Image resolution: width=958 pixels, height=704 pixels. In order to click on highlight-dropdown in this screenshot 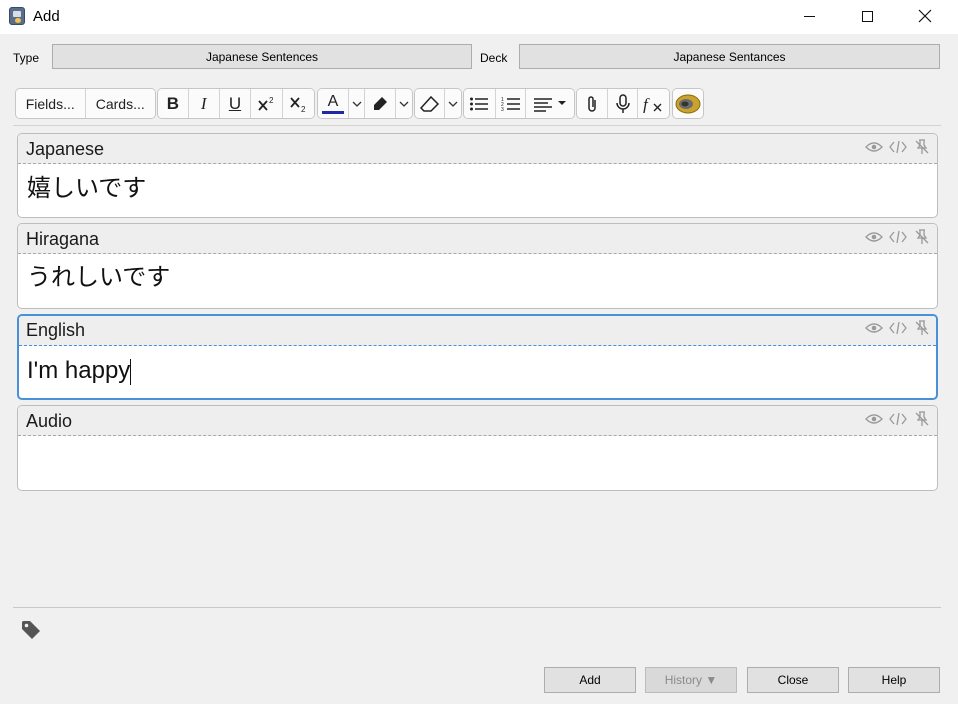, I will do `click(404, 103)`.